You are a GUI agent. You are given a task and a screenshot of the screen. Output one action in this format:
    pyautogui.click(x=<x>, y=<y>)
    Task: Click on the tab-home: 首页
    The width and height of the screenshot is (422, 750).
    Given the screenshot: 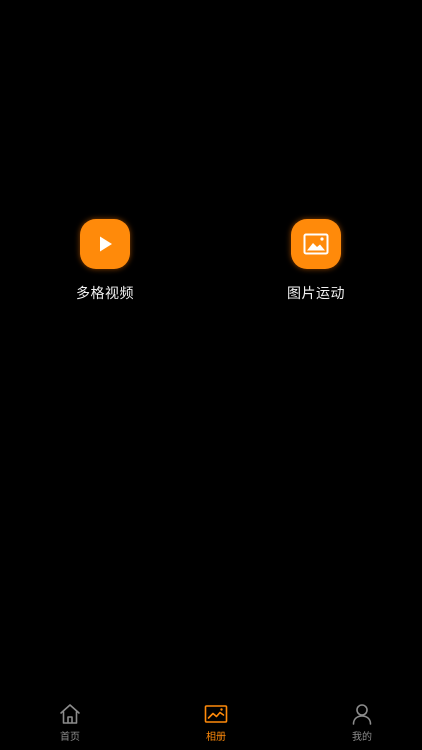 What is the action you would take?
    pyautogui.click(x=70, y=722)
    